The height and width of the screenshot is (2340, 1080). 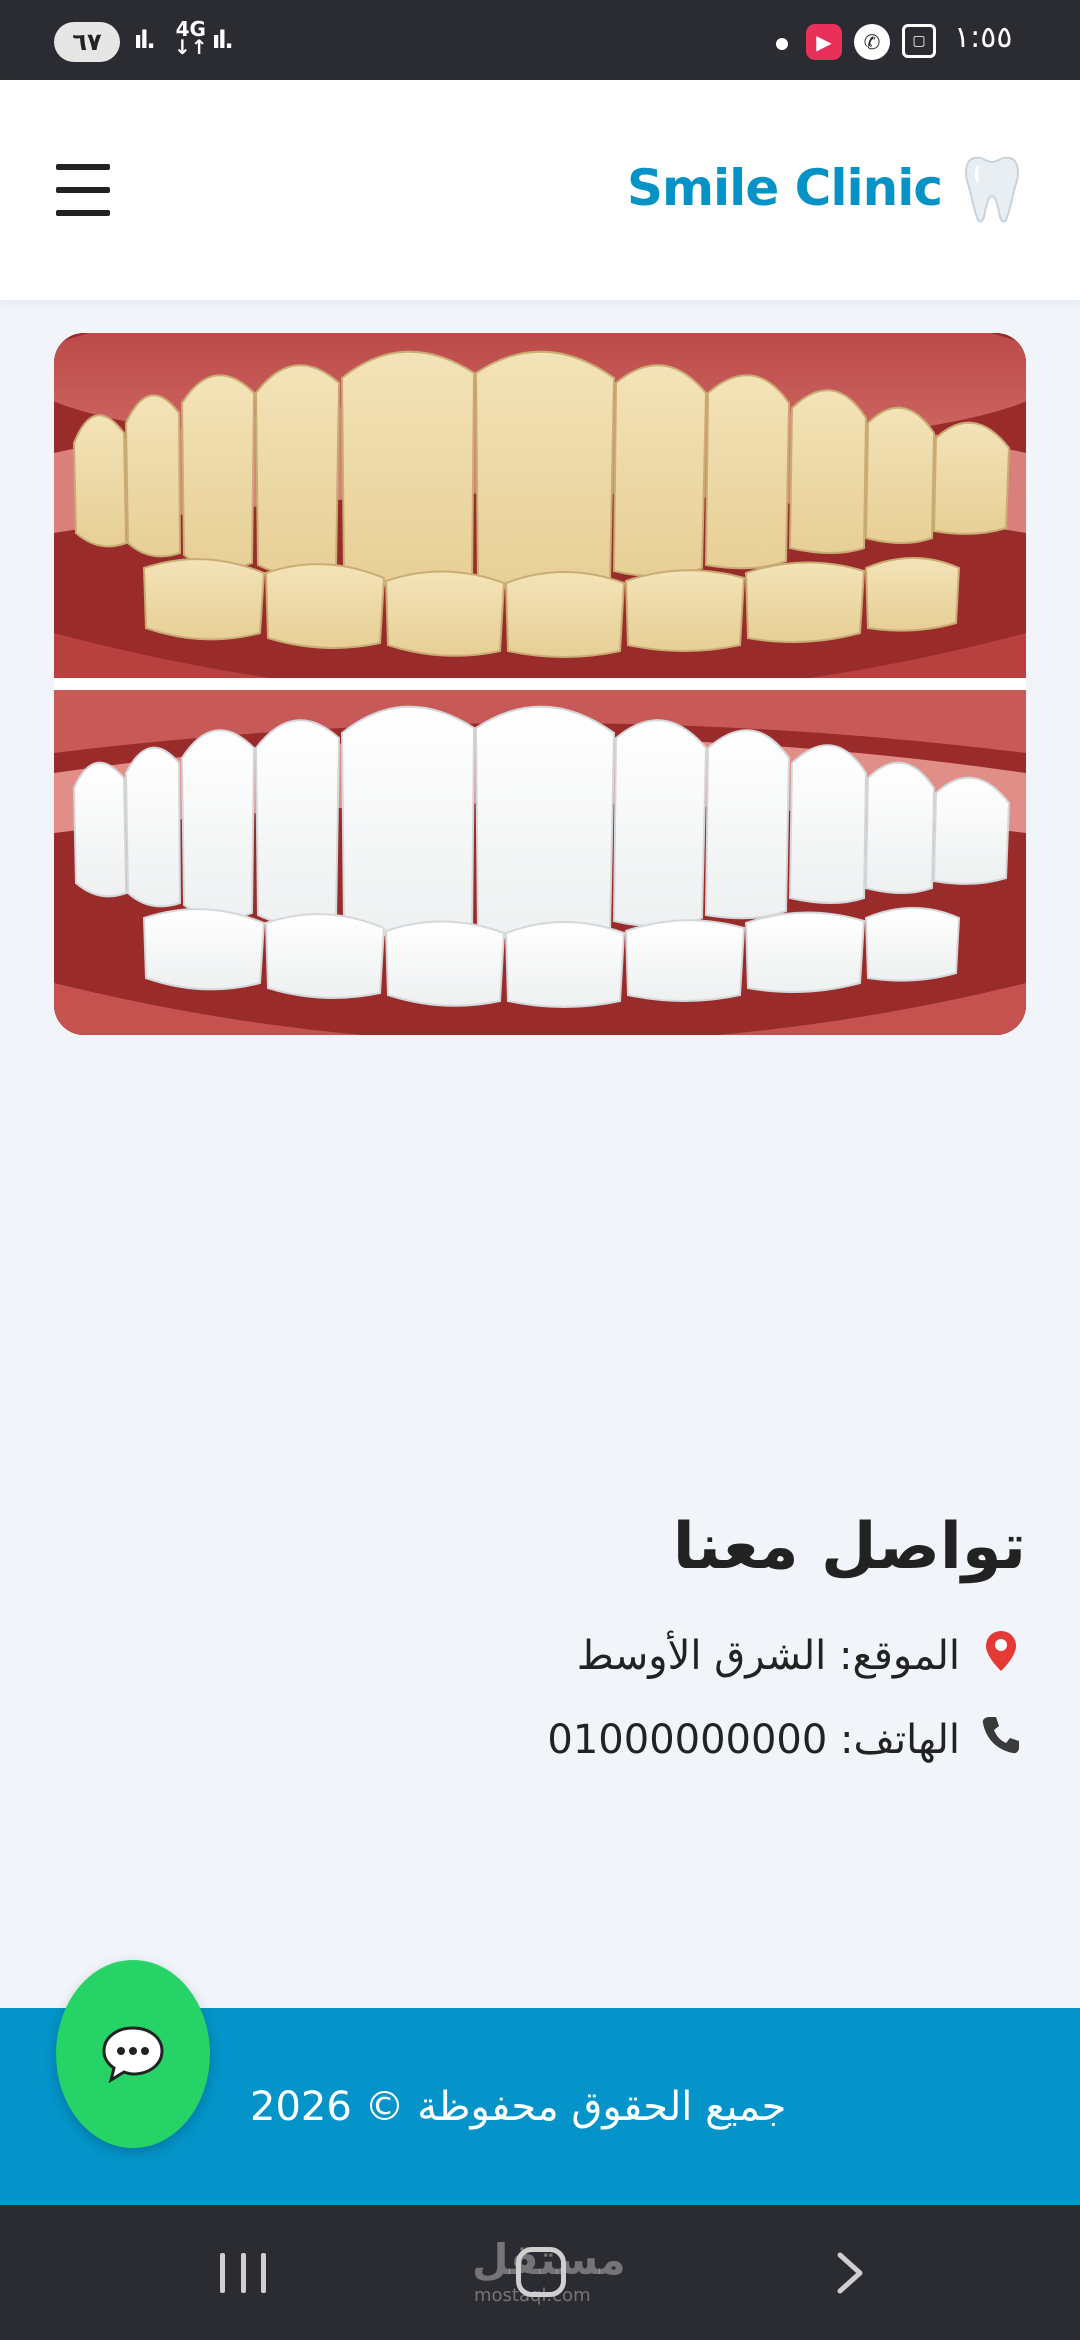 I want to click on home-button, so click(x=541, y=2272).